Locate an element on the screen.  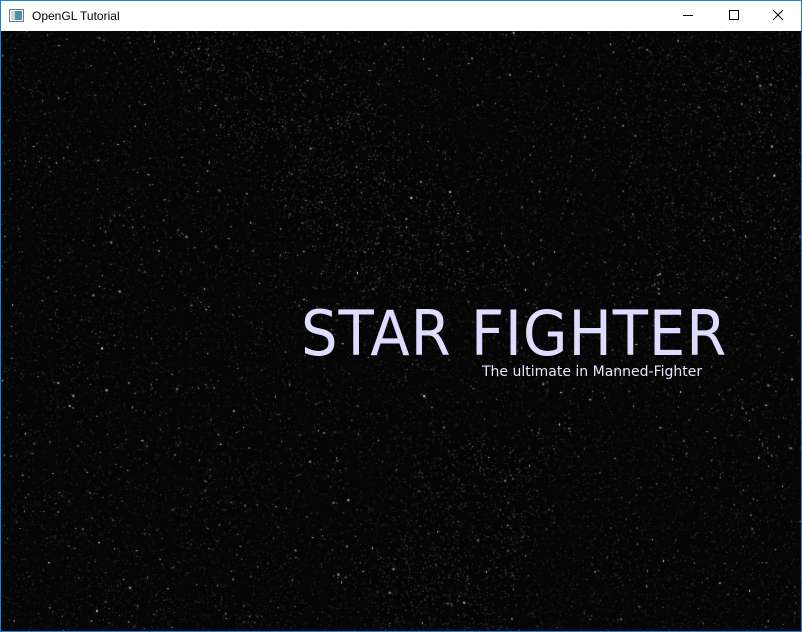
title-bar: OpenGL Tutorial is located at coordinates (401, 16).